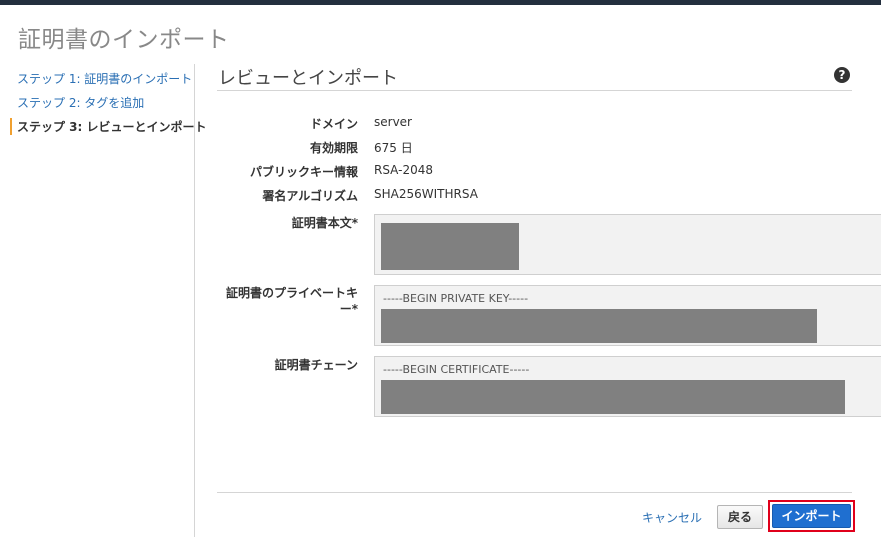 Image resolution: width=881 pixels, height=537 pixels. I want to click on top-bar, so click(440, 2).